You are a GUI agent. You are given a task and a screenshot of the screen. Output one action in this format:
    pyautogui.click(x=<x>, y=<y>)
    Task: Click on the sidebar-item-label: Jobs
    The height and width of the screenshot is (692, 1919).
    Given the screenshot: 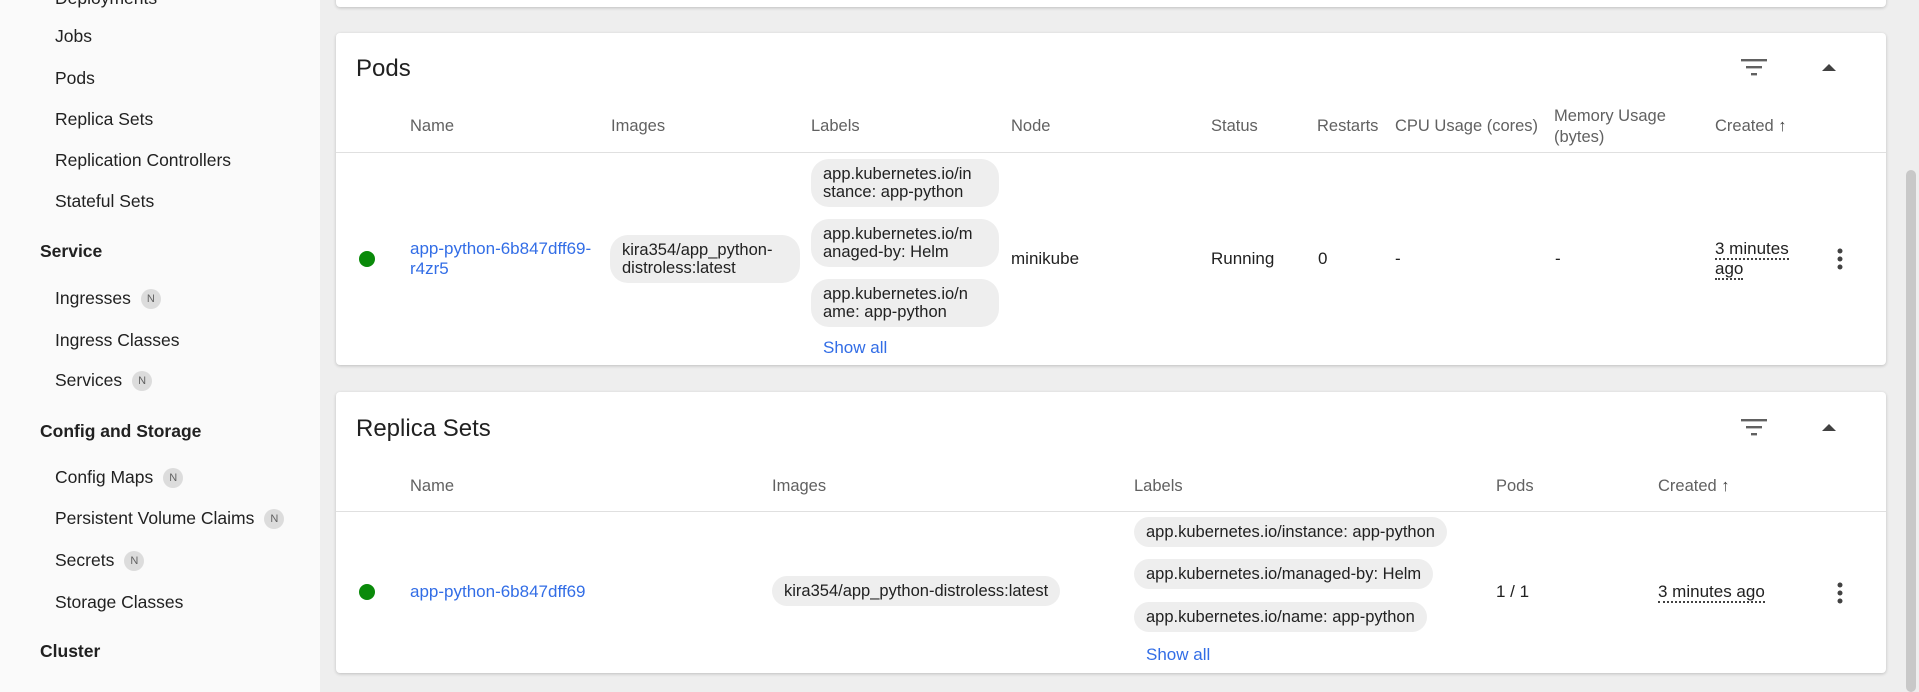 What is the action you would take?
    pyautogui.click(x=73, y=36)
    